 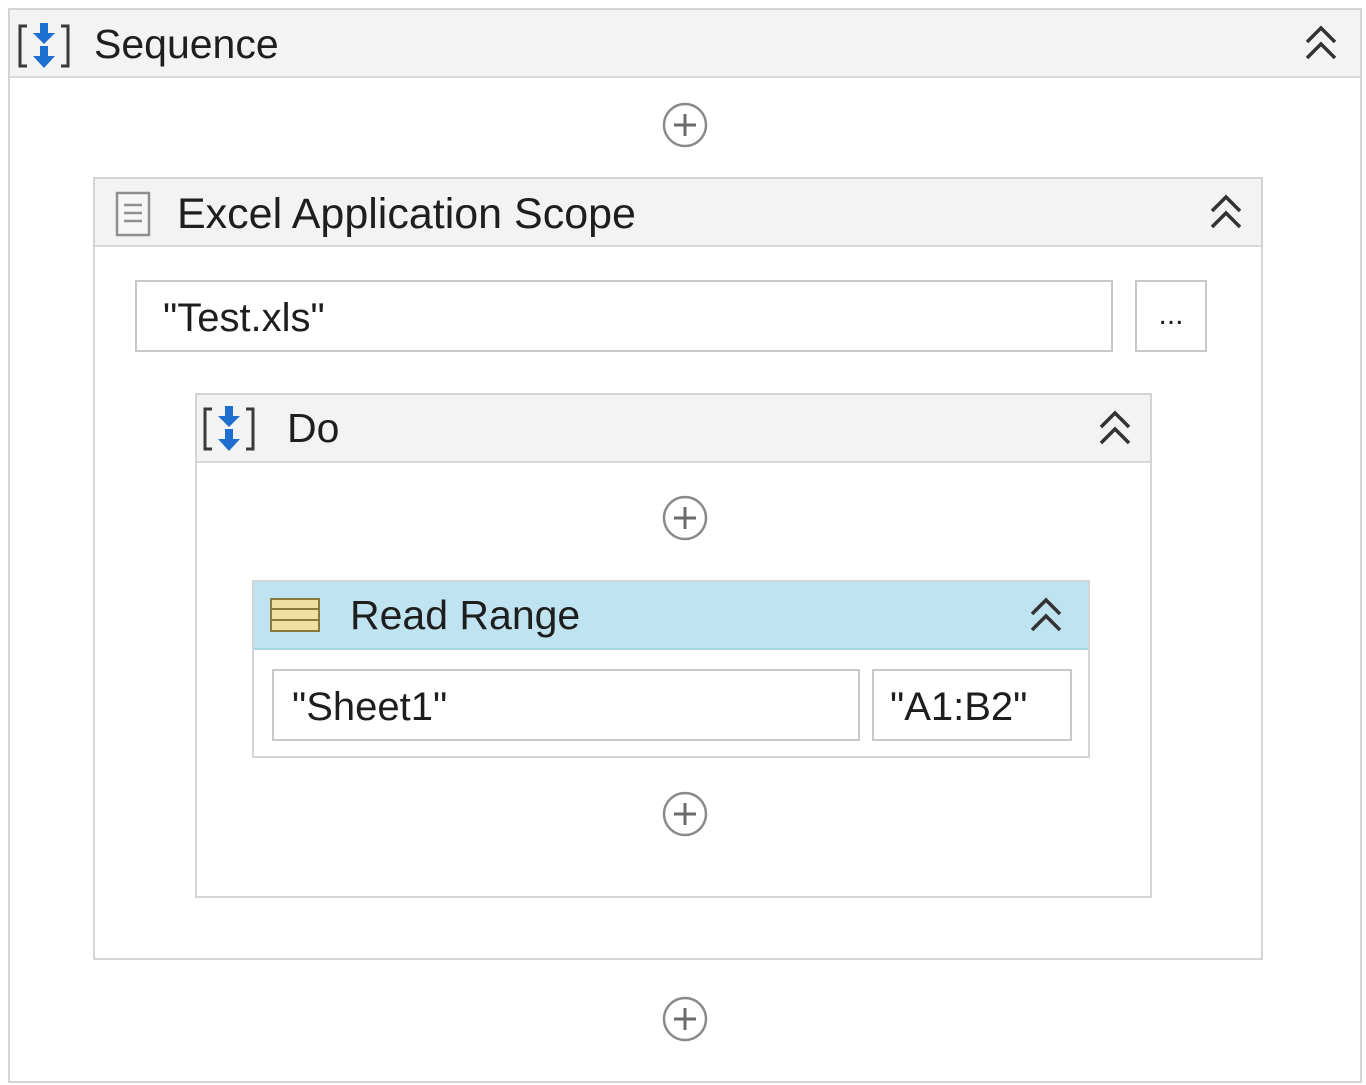 What do you see at coordinates (671, 616) in the screenshot?
I see `read-range-header: Read Range` at bounding box center [671, 616].